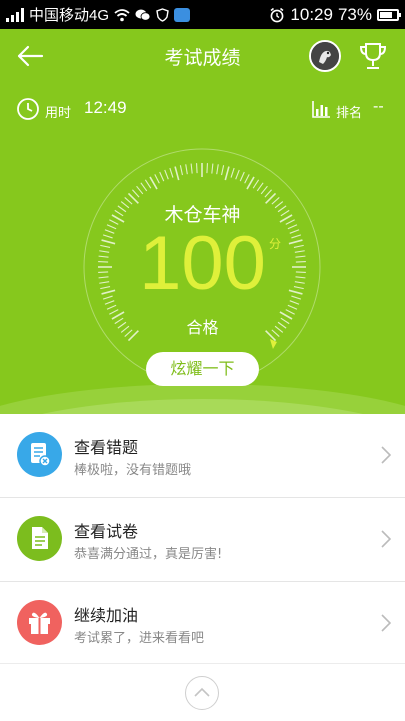  Describe the element at coordinates (202, 624) in the screenshot. I see `list-item-keep-going: 继续加油 考试累了，进来看看吧` at that location.